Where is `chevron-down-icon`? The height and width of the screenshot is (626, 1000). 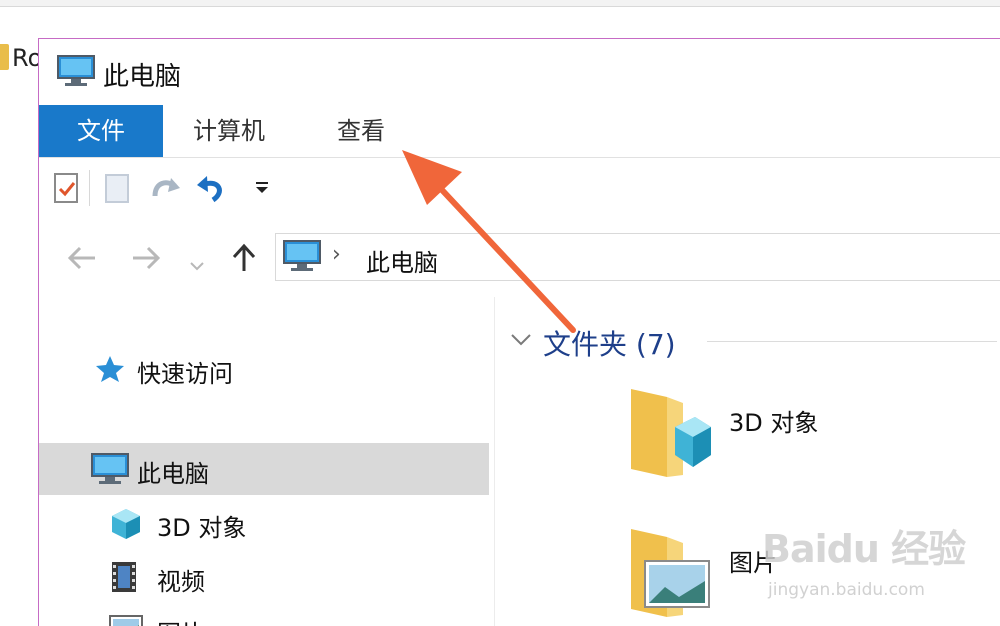
chevron-down-icon is located at coordinates (521, 341).